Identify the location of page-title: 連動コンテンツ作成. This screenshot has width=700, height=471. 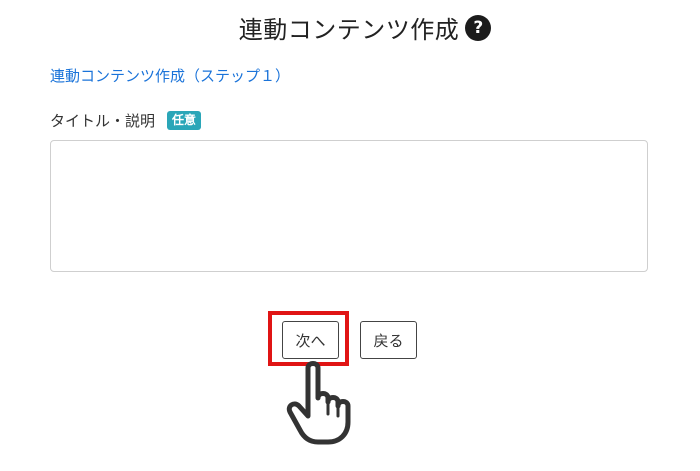
(349, 30).